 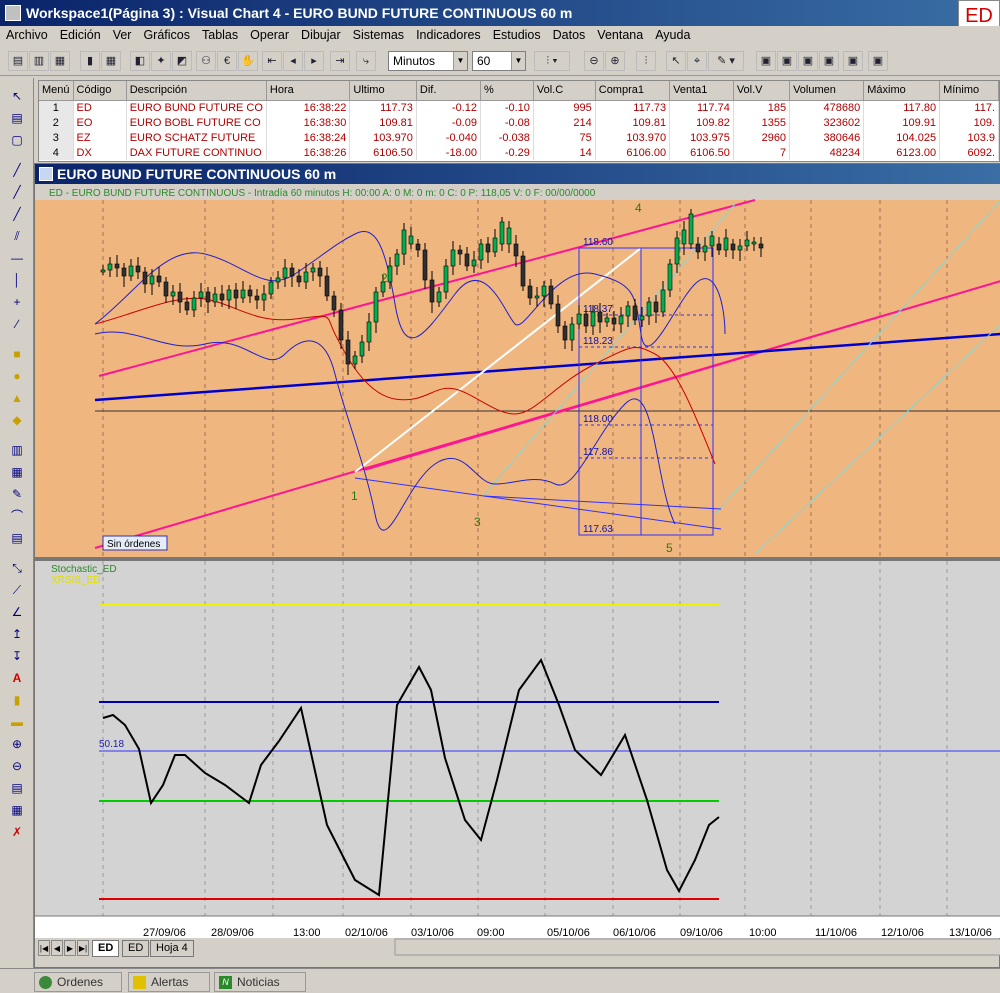 What do you see at coordinates (17, 538) in the screenshot?
I see `list-tool-icon: ▤` at bounding box center [17, 538].